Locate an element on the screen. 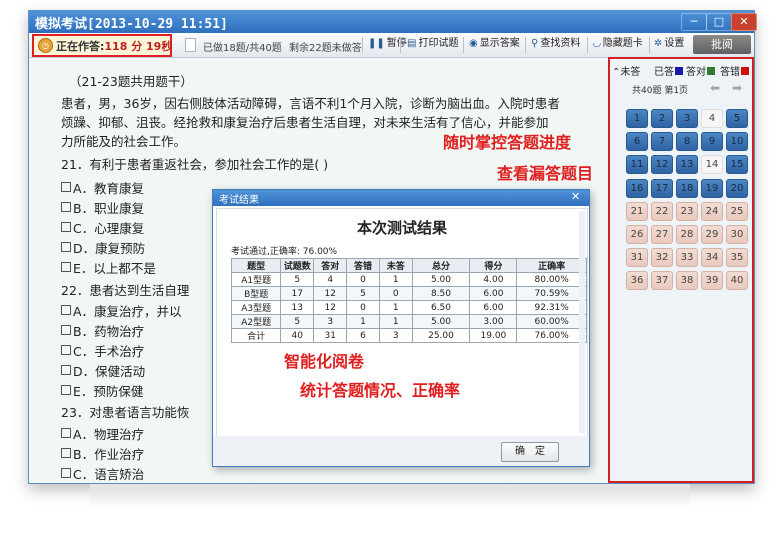  question-number-29: 29 is located at coordinates (712, 234).